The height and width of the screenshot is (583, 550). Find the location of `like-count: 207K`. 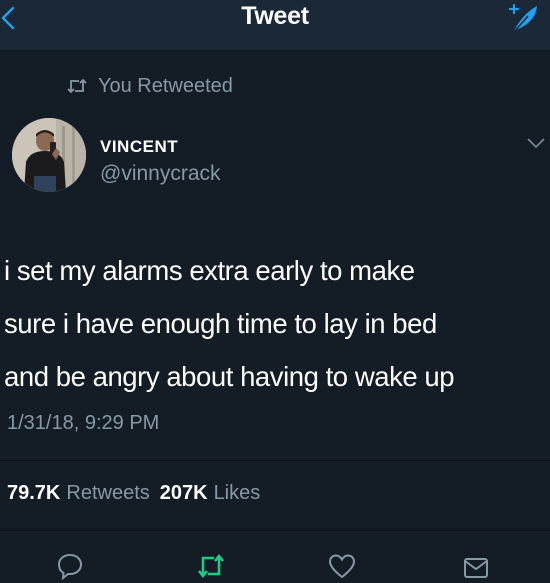

like-count: 207K is located at coordinates (184, 493).